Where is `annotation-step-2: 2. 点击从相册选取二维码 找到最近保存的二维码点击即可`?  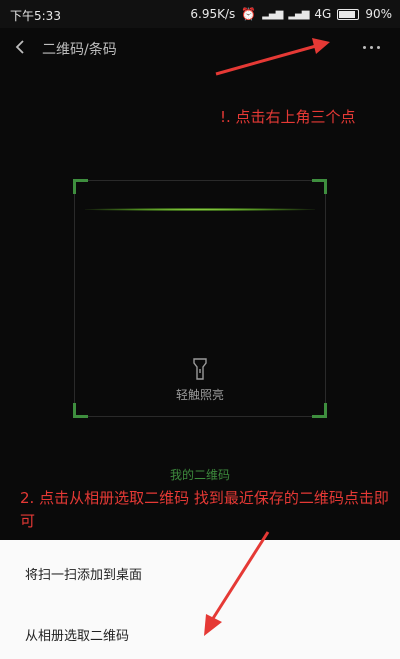 annotation-step-2: 2. 点击从相册选取二维码 找到最近保存的二维码点击即可 is located at coordinates (205, 510).